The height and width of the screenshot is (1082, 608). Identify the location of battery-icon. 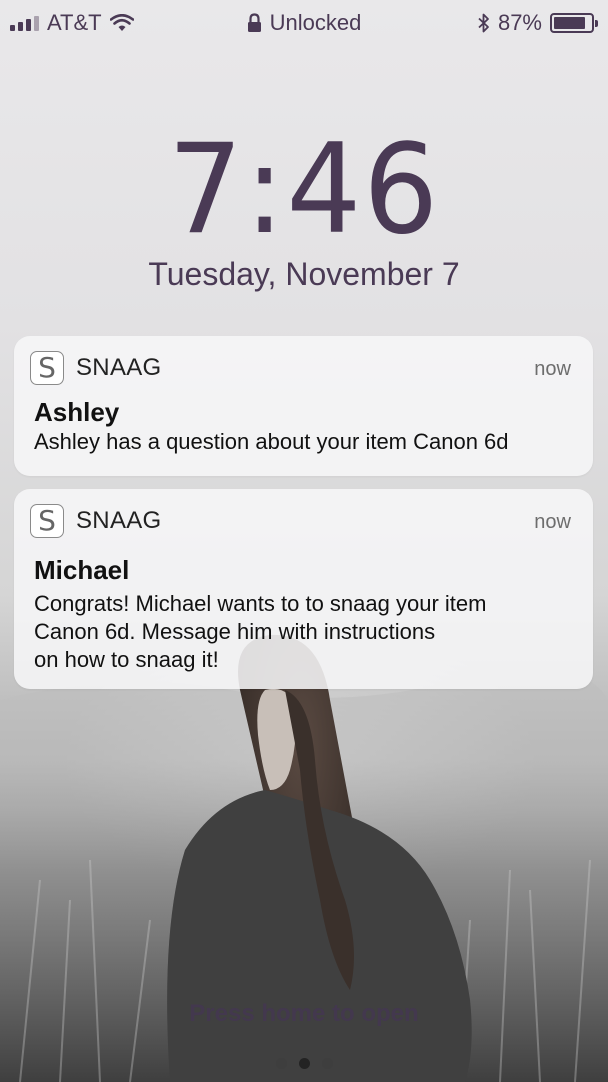
(574, 23).